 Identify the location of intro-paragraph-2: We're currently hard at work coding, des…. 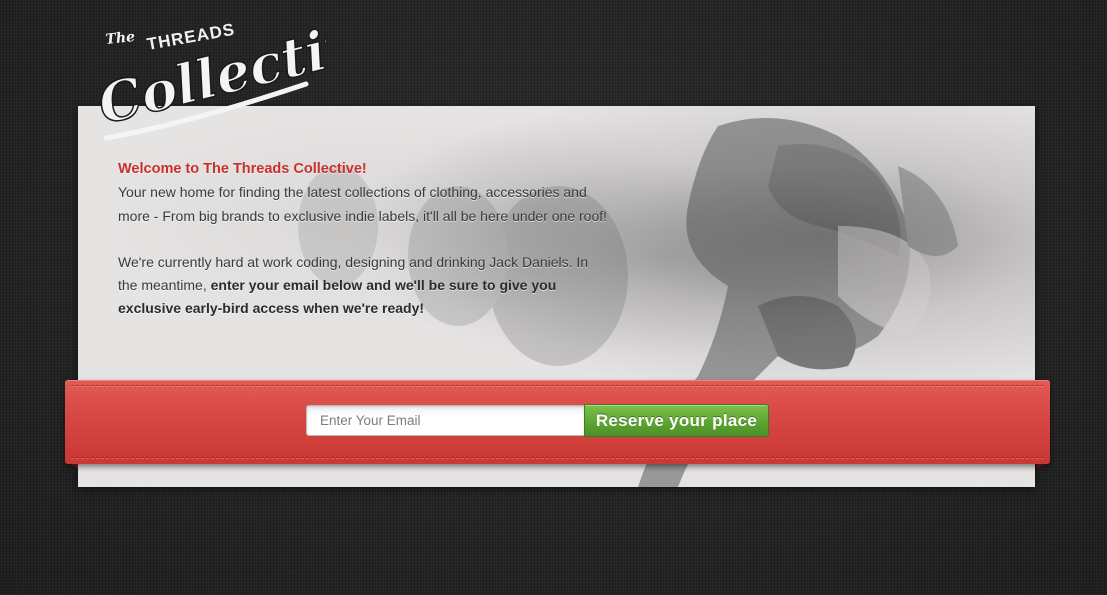
(363, 286).